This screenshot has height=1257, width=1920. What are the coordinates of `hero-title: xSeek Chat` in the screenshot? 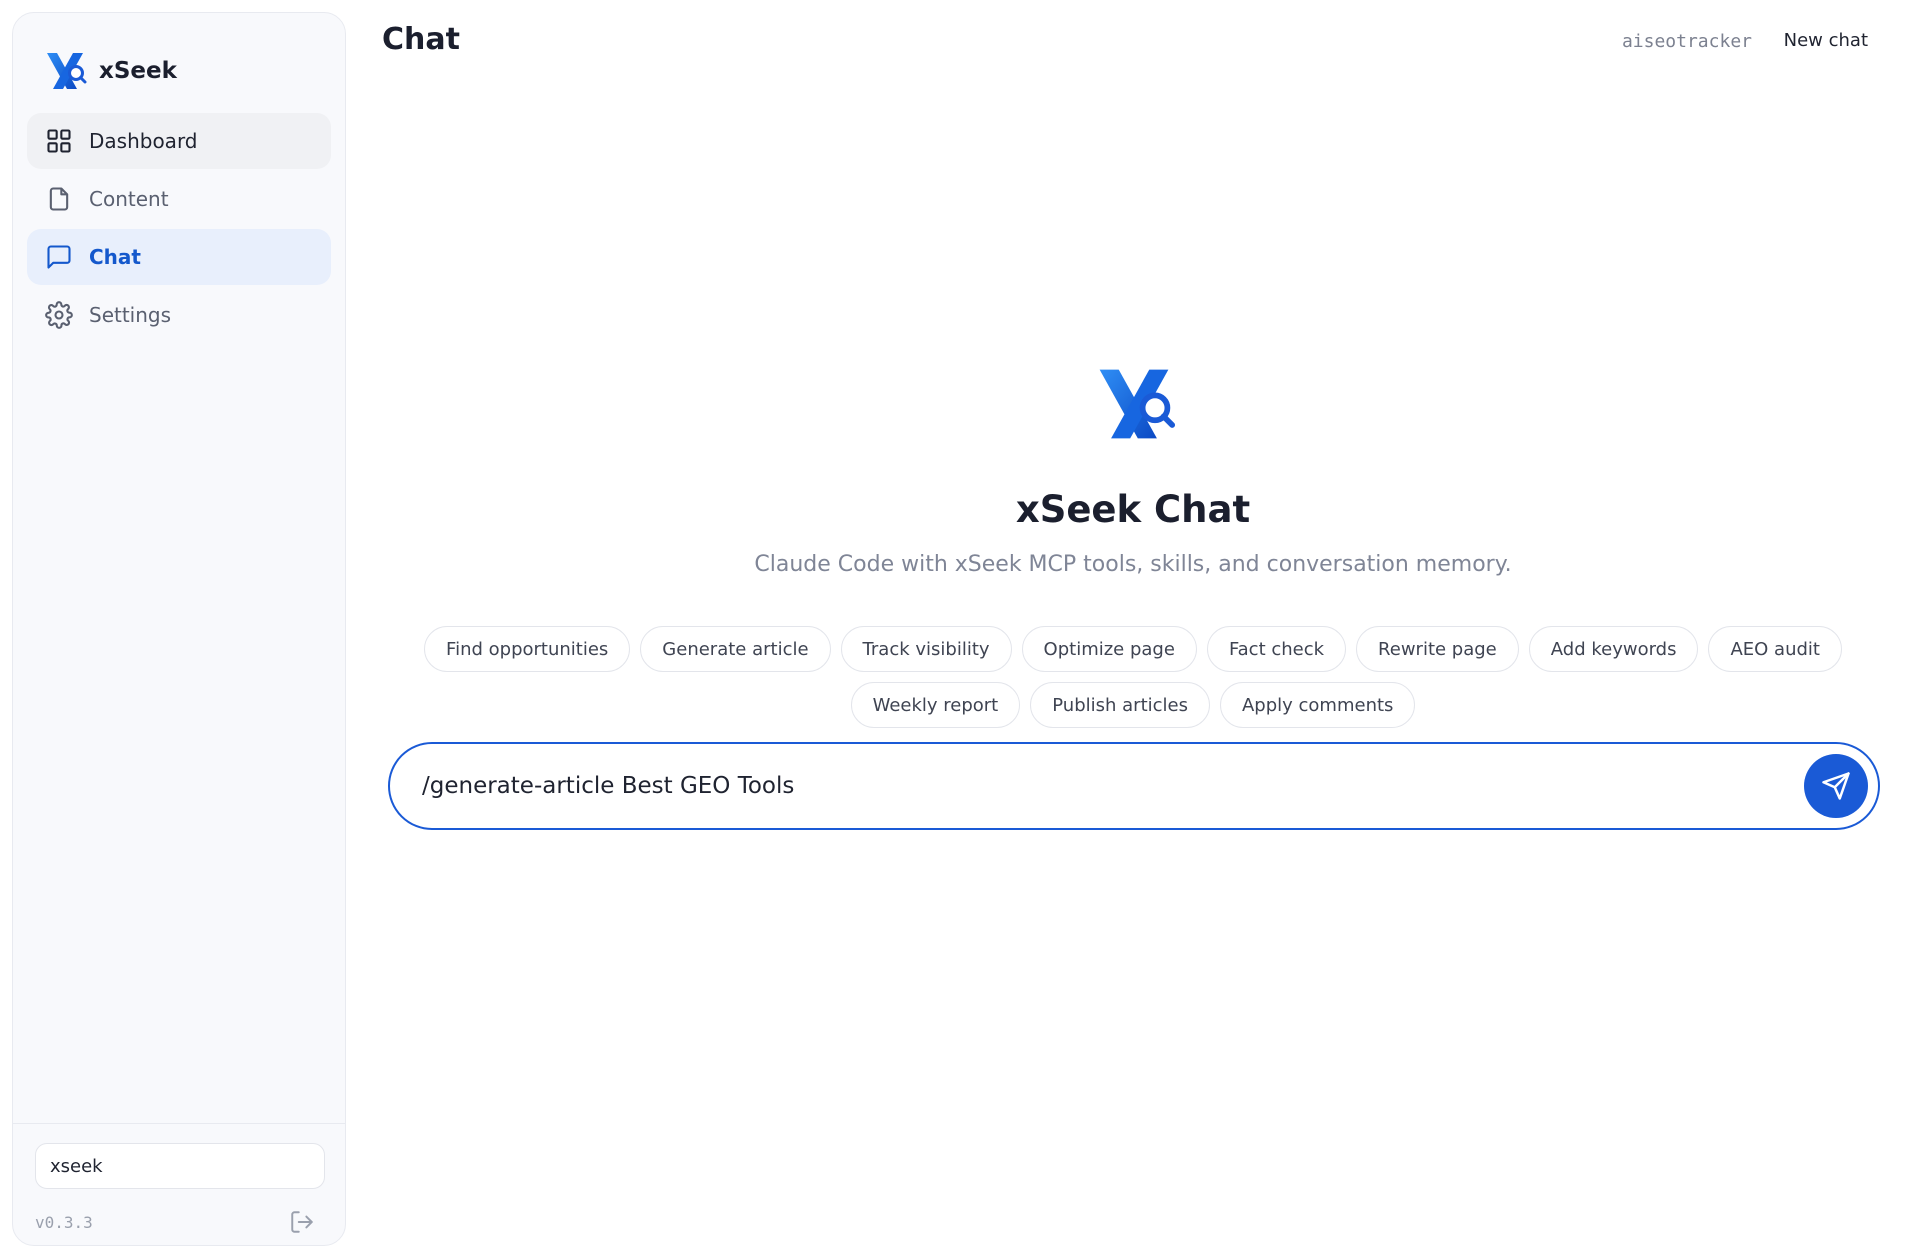 It's located at (1133, 509).